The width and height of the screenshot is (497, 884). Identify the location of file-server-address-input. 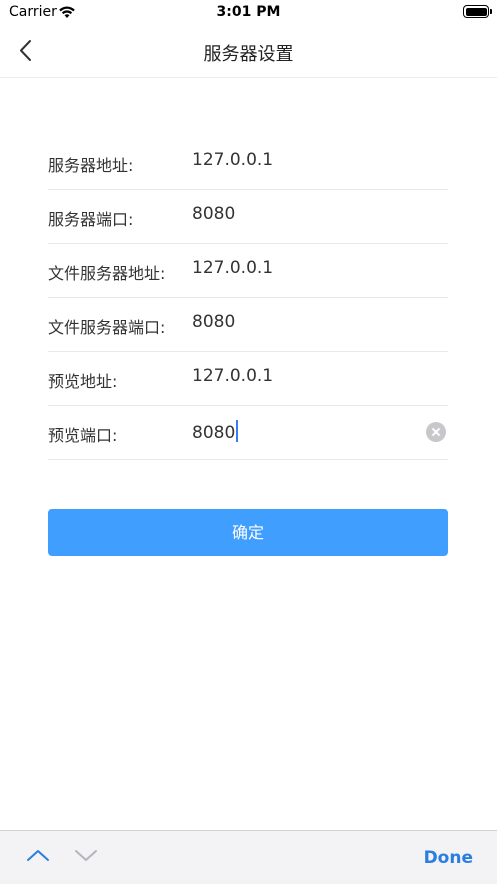
(307, 268).